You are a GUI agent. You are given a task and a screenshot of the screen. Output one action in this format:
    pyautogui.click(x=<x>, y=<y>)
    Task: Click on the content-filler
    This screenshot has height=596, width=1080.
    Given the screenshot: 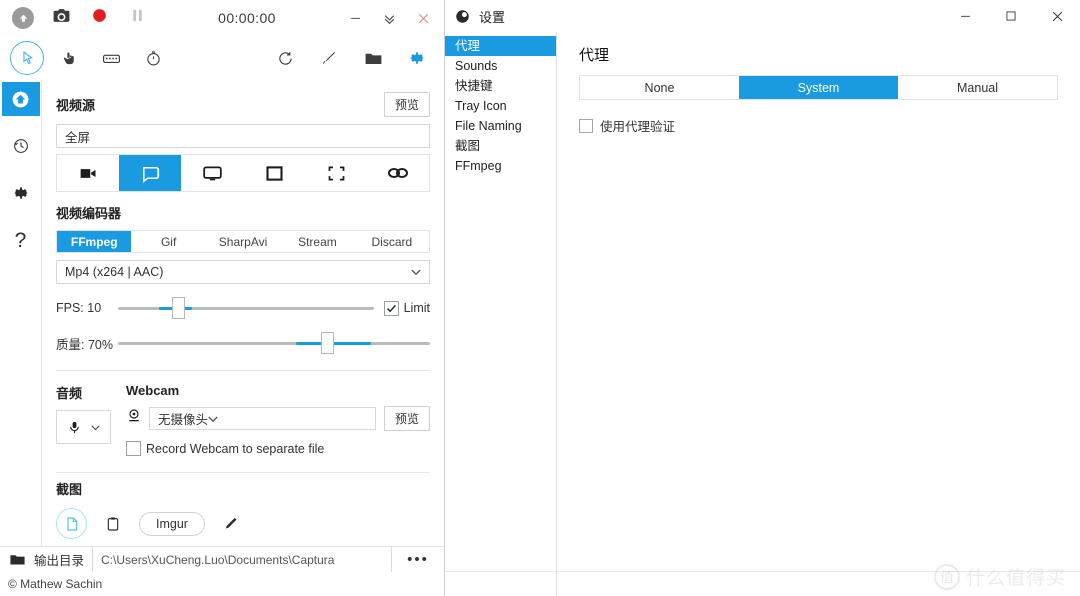 What is the action you would take?
    pyautogui.click(x=243, y=542)
    